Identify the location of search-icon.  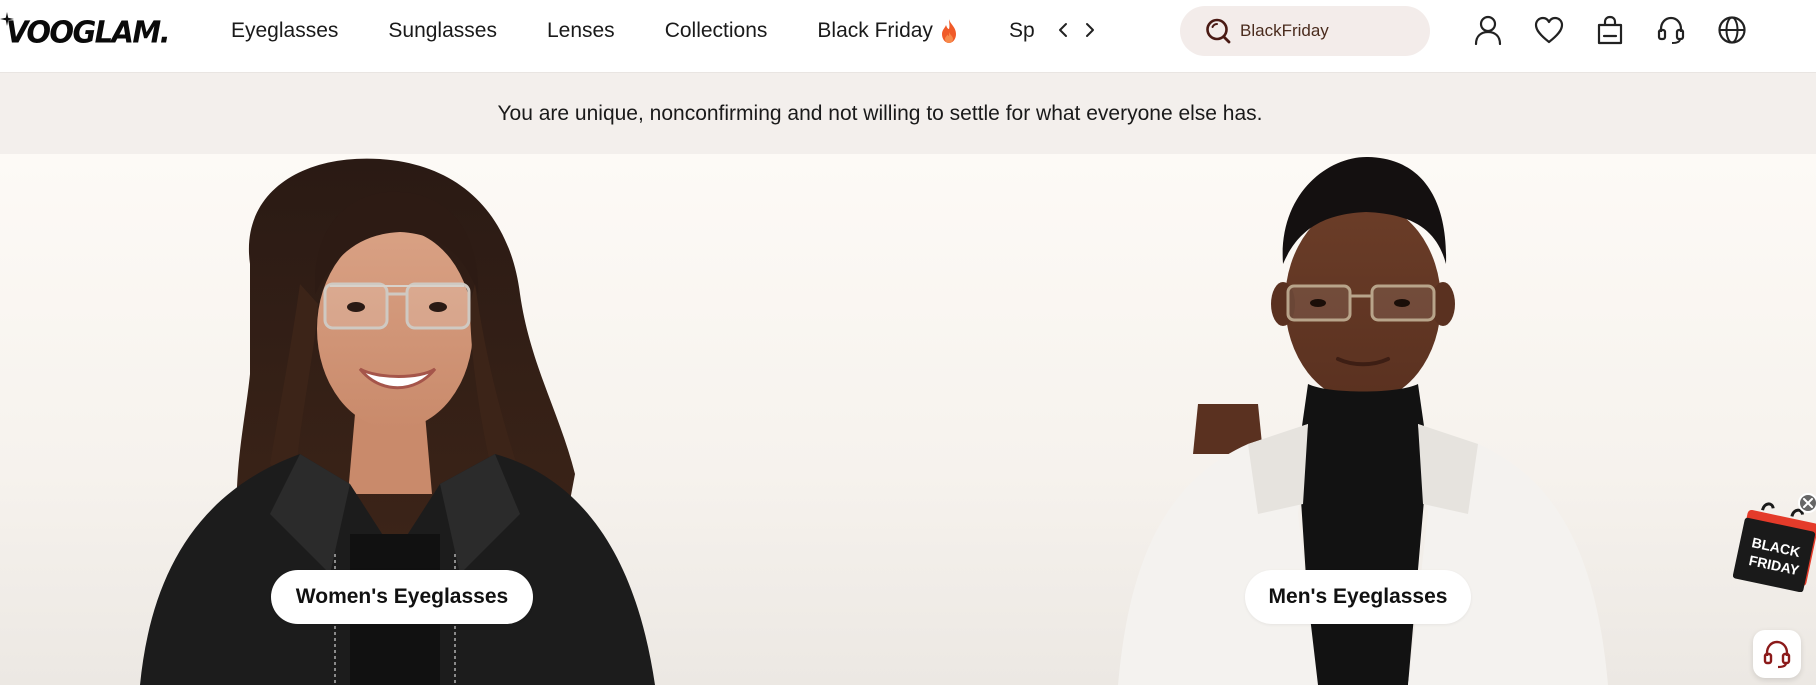
(1218, 31).